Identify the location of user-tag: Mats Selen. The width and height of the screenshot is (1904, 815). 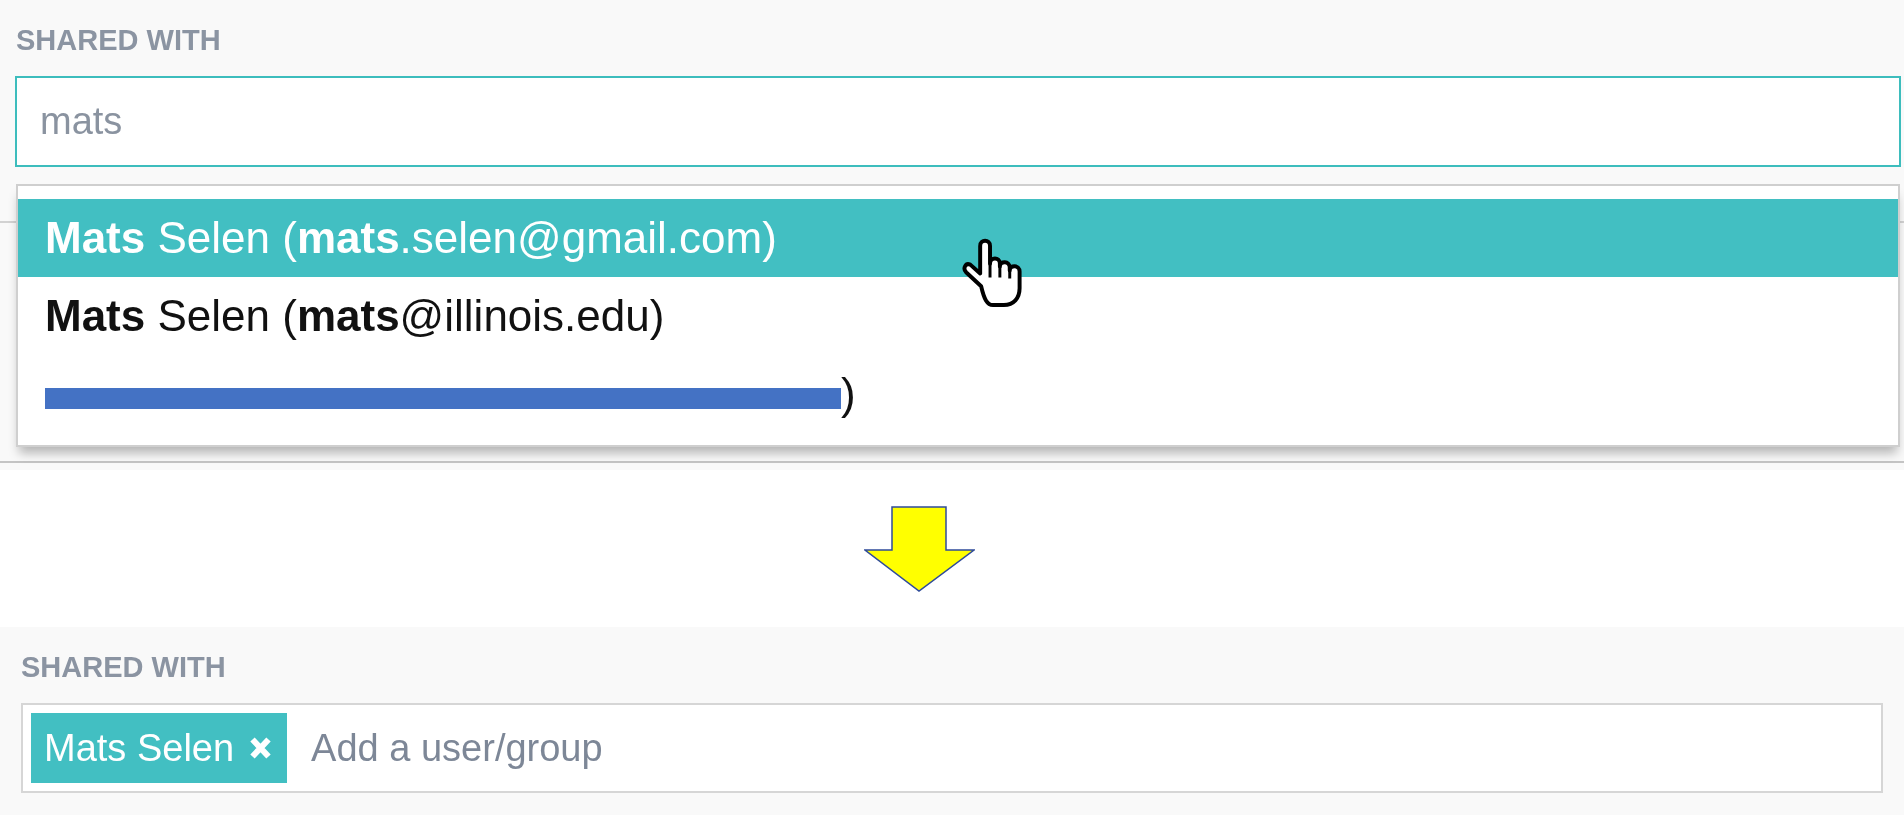
(159, 748).